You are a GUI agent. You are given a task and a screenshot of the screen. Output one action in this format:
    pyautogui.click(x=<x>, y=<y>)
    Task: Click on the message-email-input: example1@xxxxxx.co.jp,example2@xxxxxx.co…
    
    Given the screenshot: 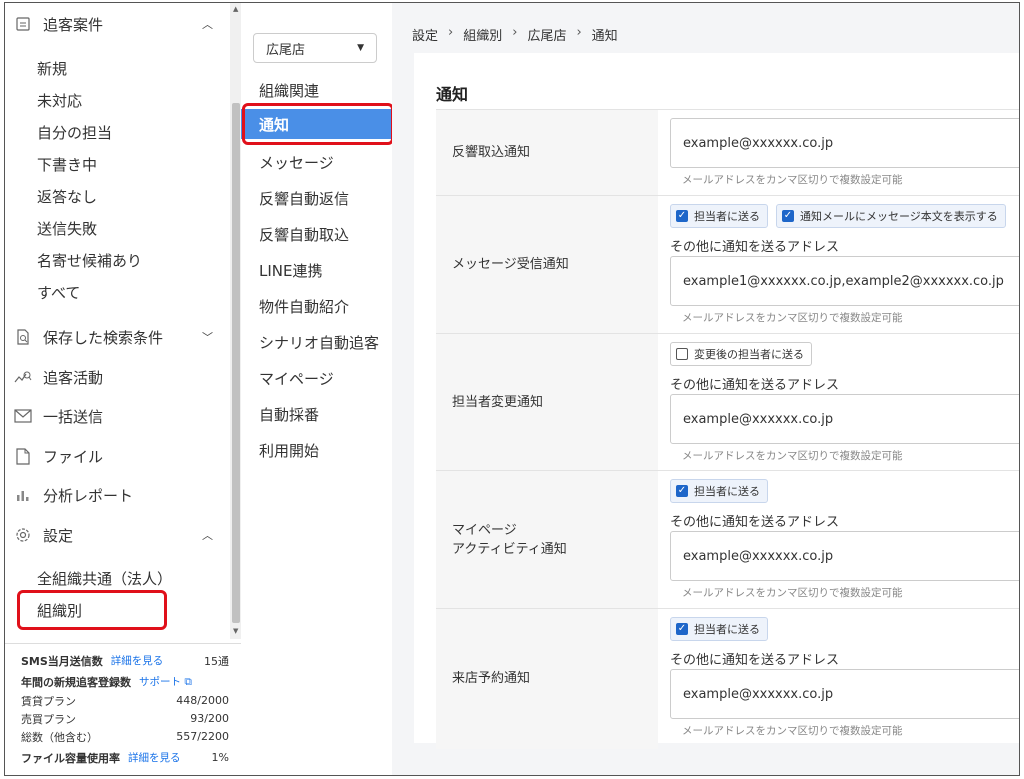 What is the action you would take?
    pyautogui.click(x=844, y=281)
    